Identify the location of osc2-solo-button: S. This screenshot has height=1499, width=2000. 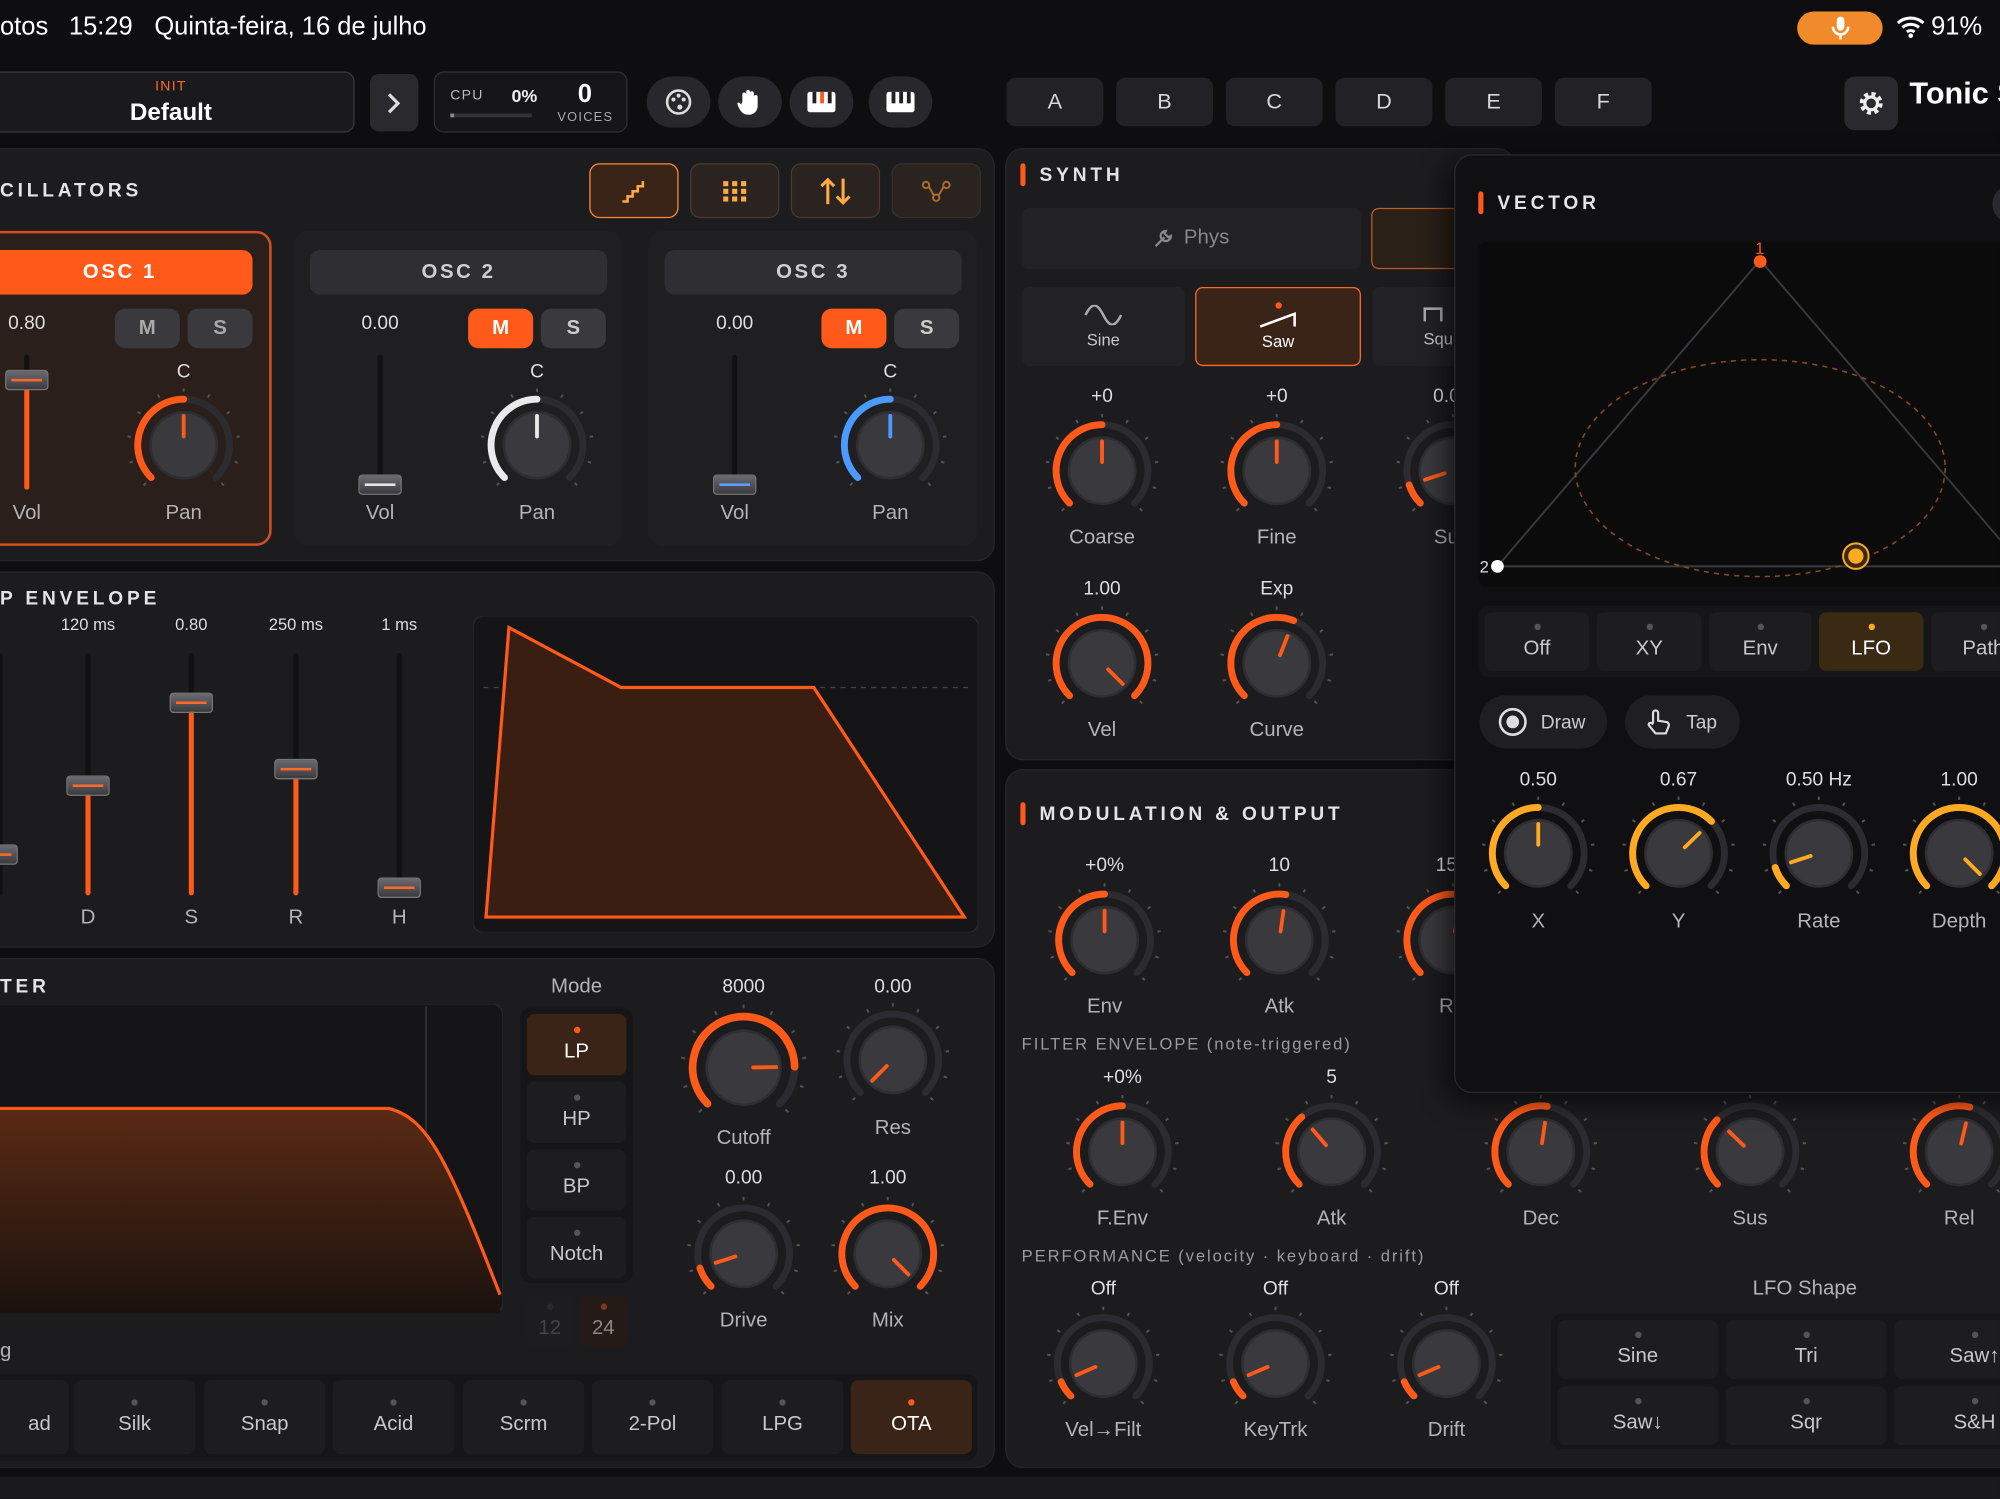
(573, 328).